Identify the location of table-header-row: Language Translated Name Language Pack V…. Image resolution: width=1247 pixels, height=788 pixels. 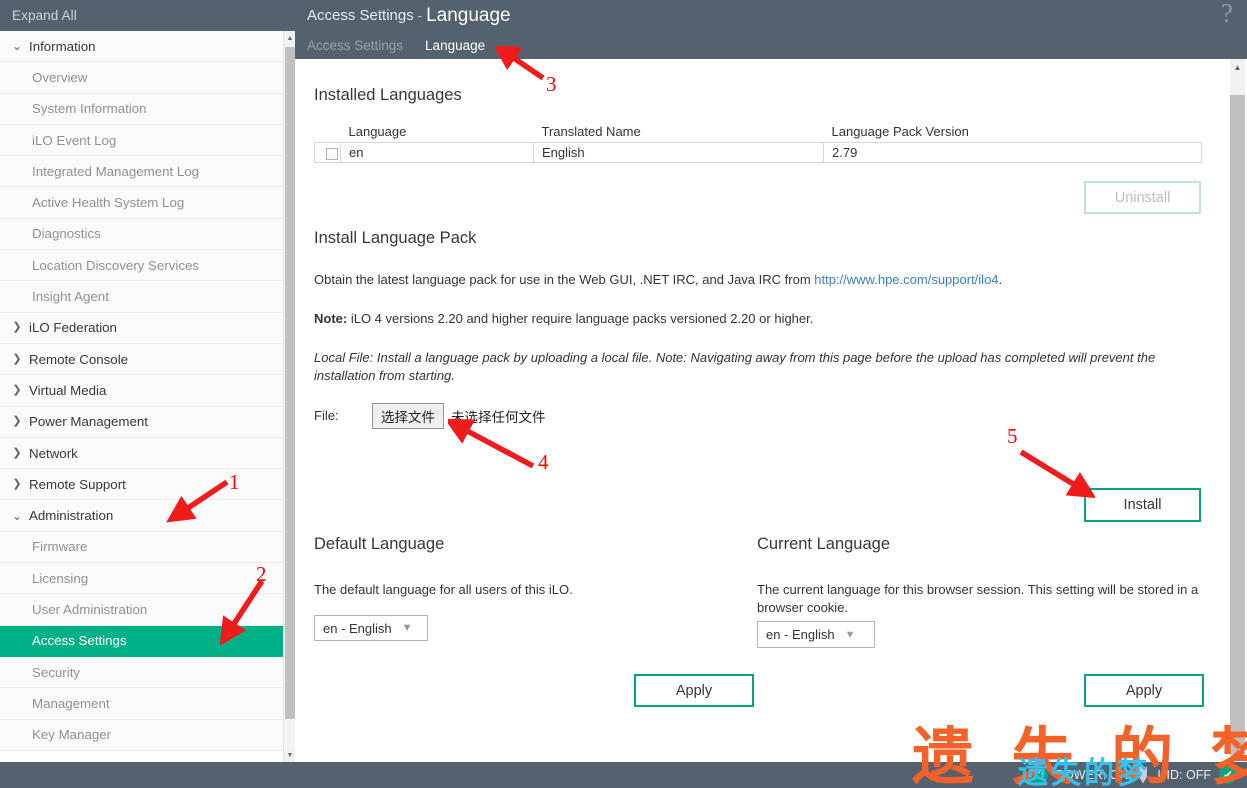
(758, 133).